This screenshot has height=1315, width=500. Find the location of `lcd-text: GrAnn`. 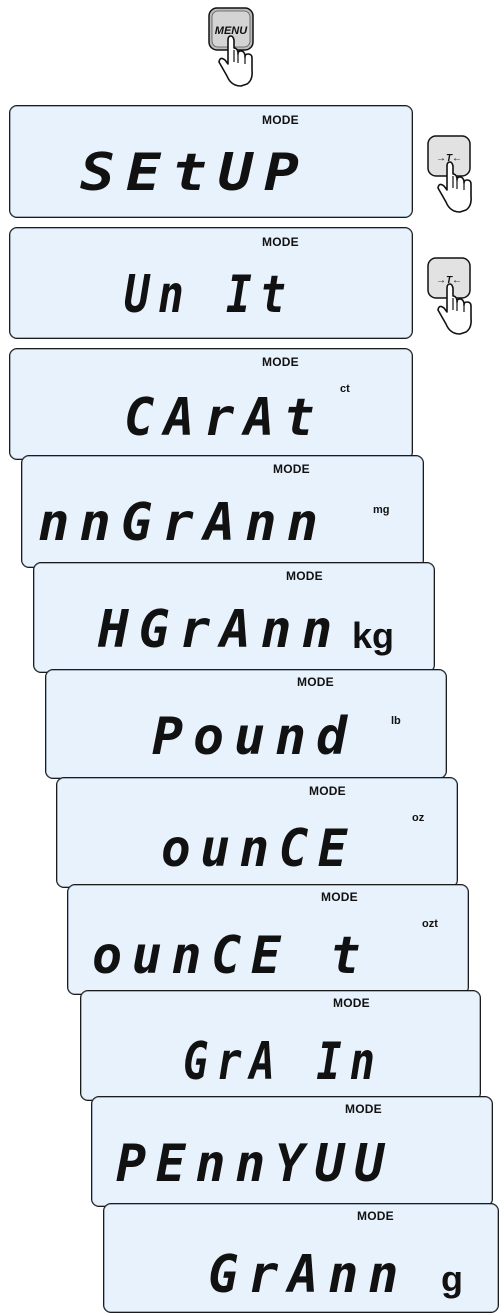

lcd-text: GrAnn is located at coordinates (308, 1275).